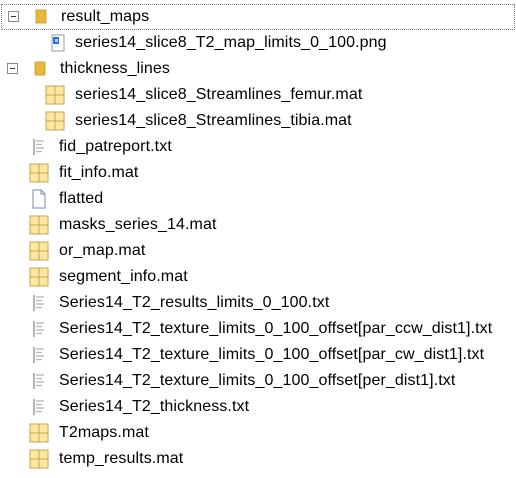  I want to click on tree-item-label: series14_slice8_Streamlines_femur.mat, so click(219, 94).